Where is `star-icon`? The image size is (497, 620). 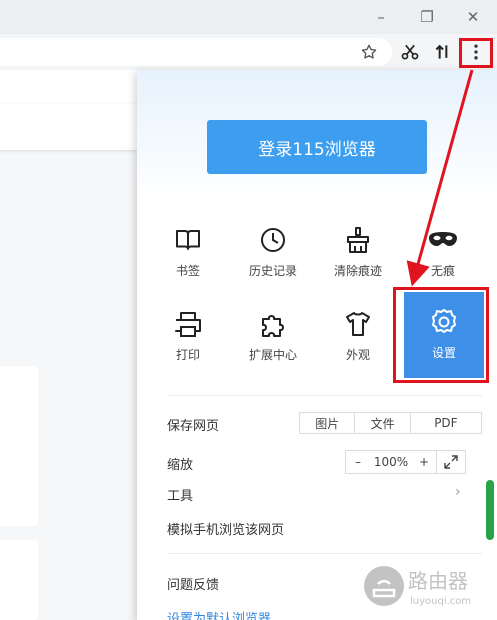 star-icon is located at coordinates (369, 52).